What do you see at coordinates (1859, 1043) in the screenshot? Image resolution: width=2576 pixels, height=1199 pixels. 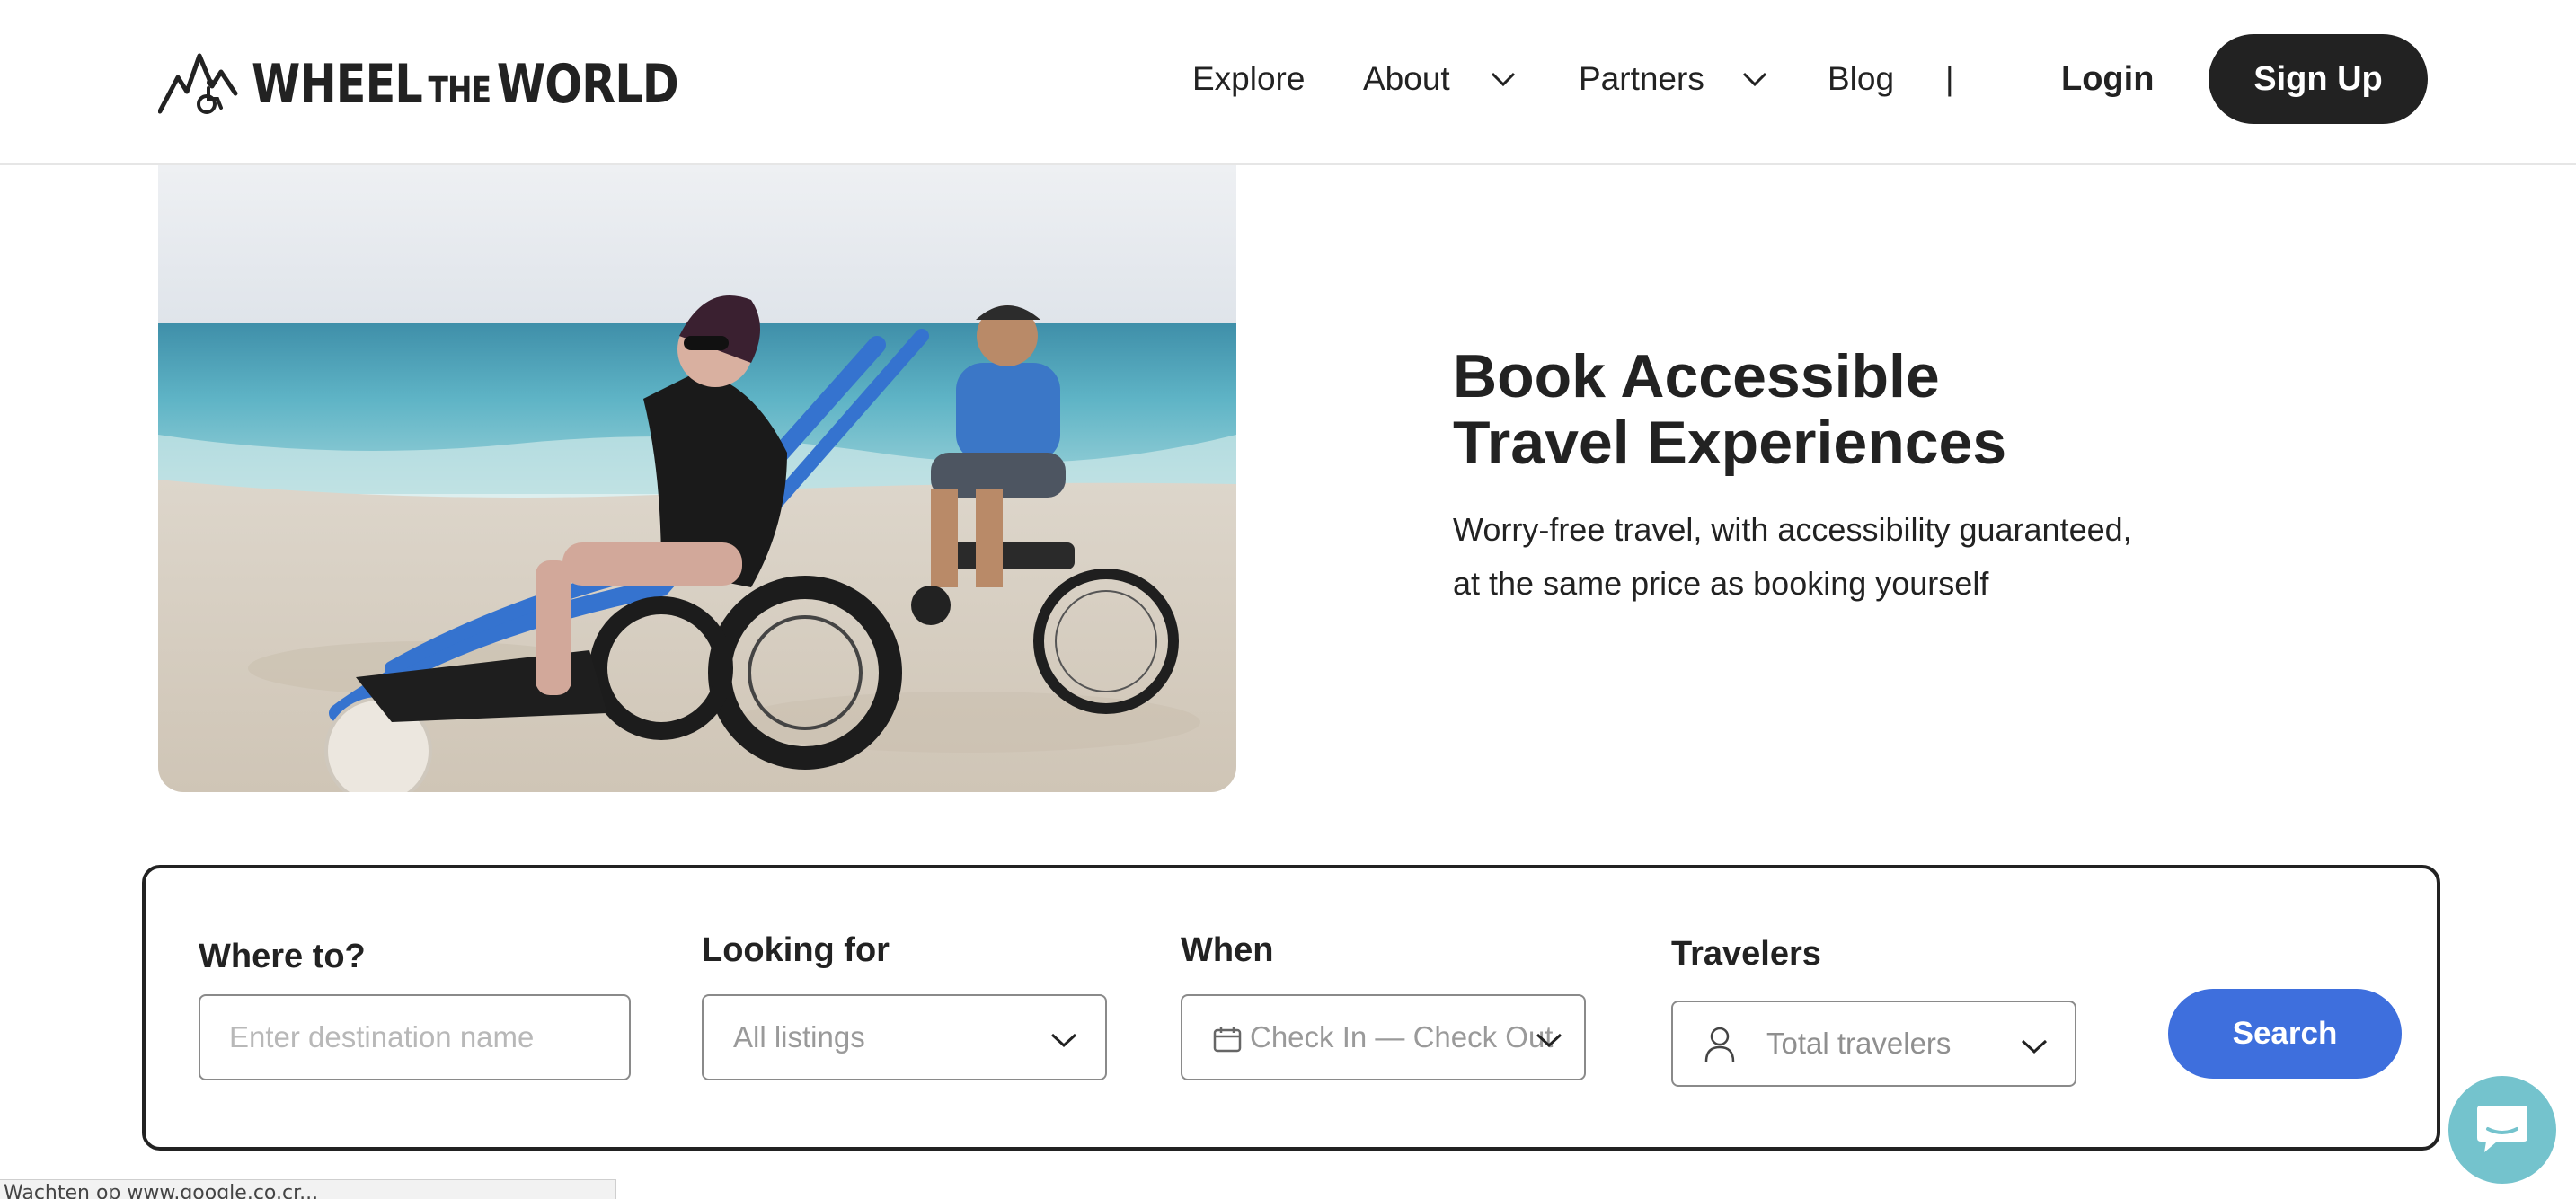 I see `travelers-select-value: Total travelers` at bounding box center [1859, 1043].